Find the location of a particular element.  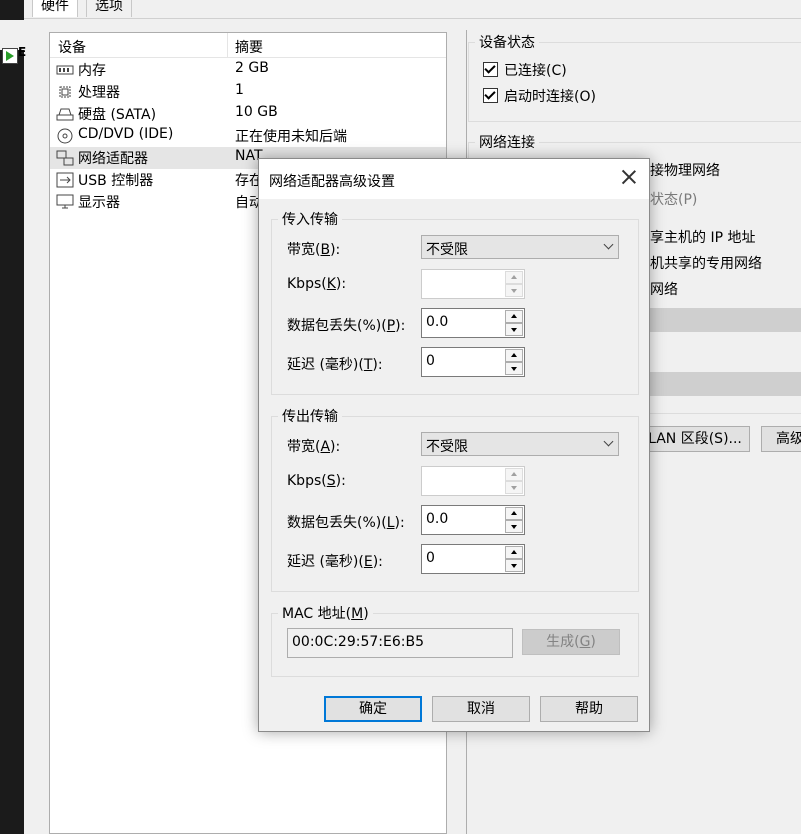

outgoing-bandwidth-value: 不受限 is located at coordinates (447, 447).